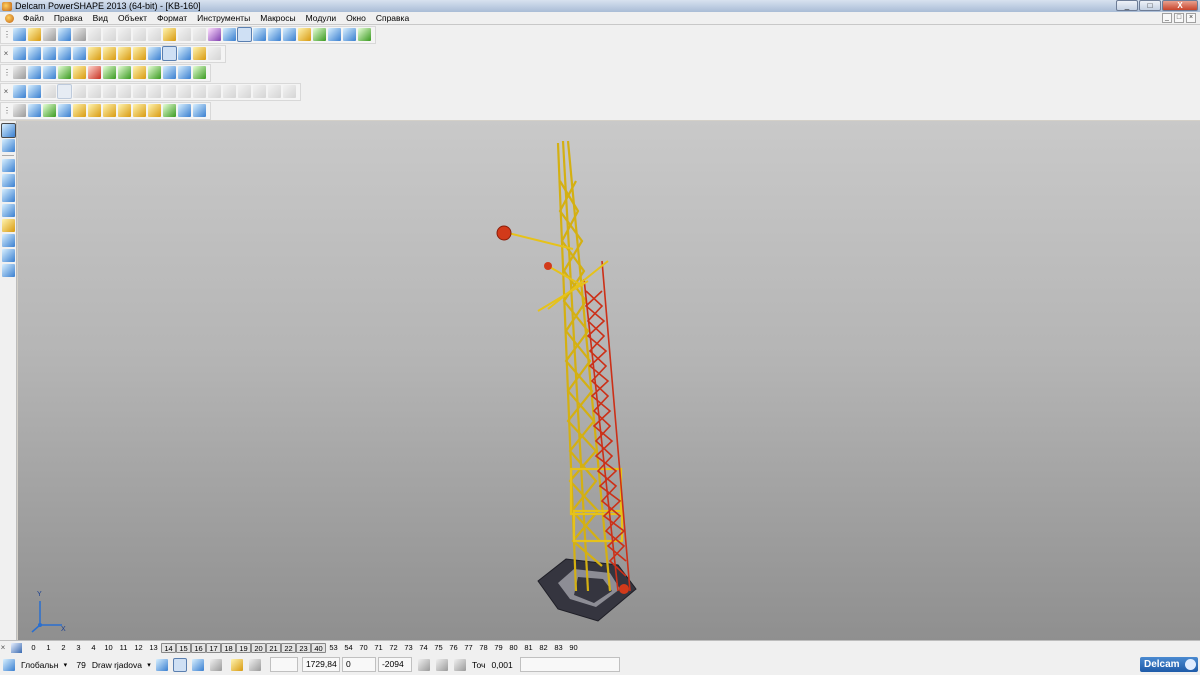  What do you see at coordinates (109, 72) in the screenshot?
I see `play-icon` at bounding box center [109, 72].